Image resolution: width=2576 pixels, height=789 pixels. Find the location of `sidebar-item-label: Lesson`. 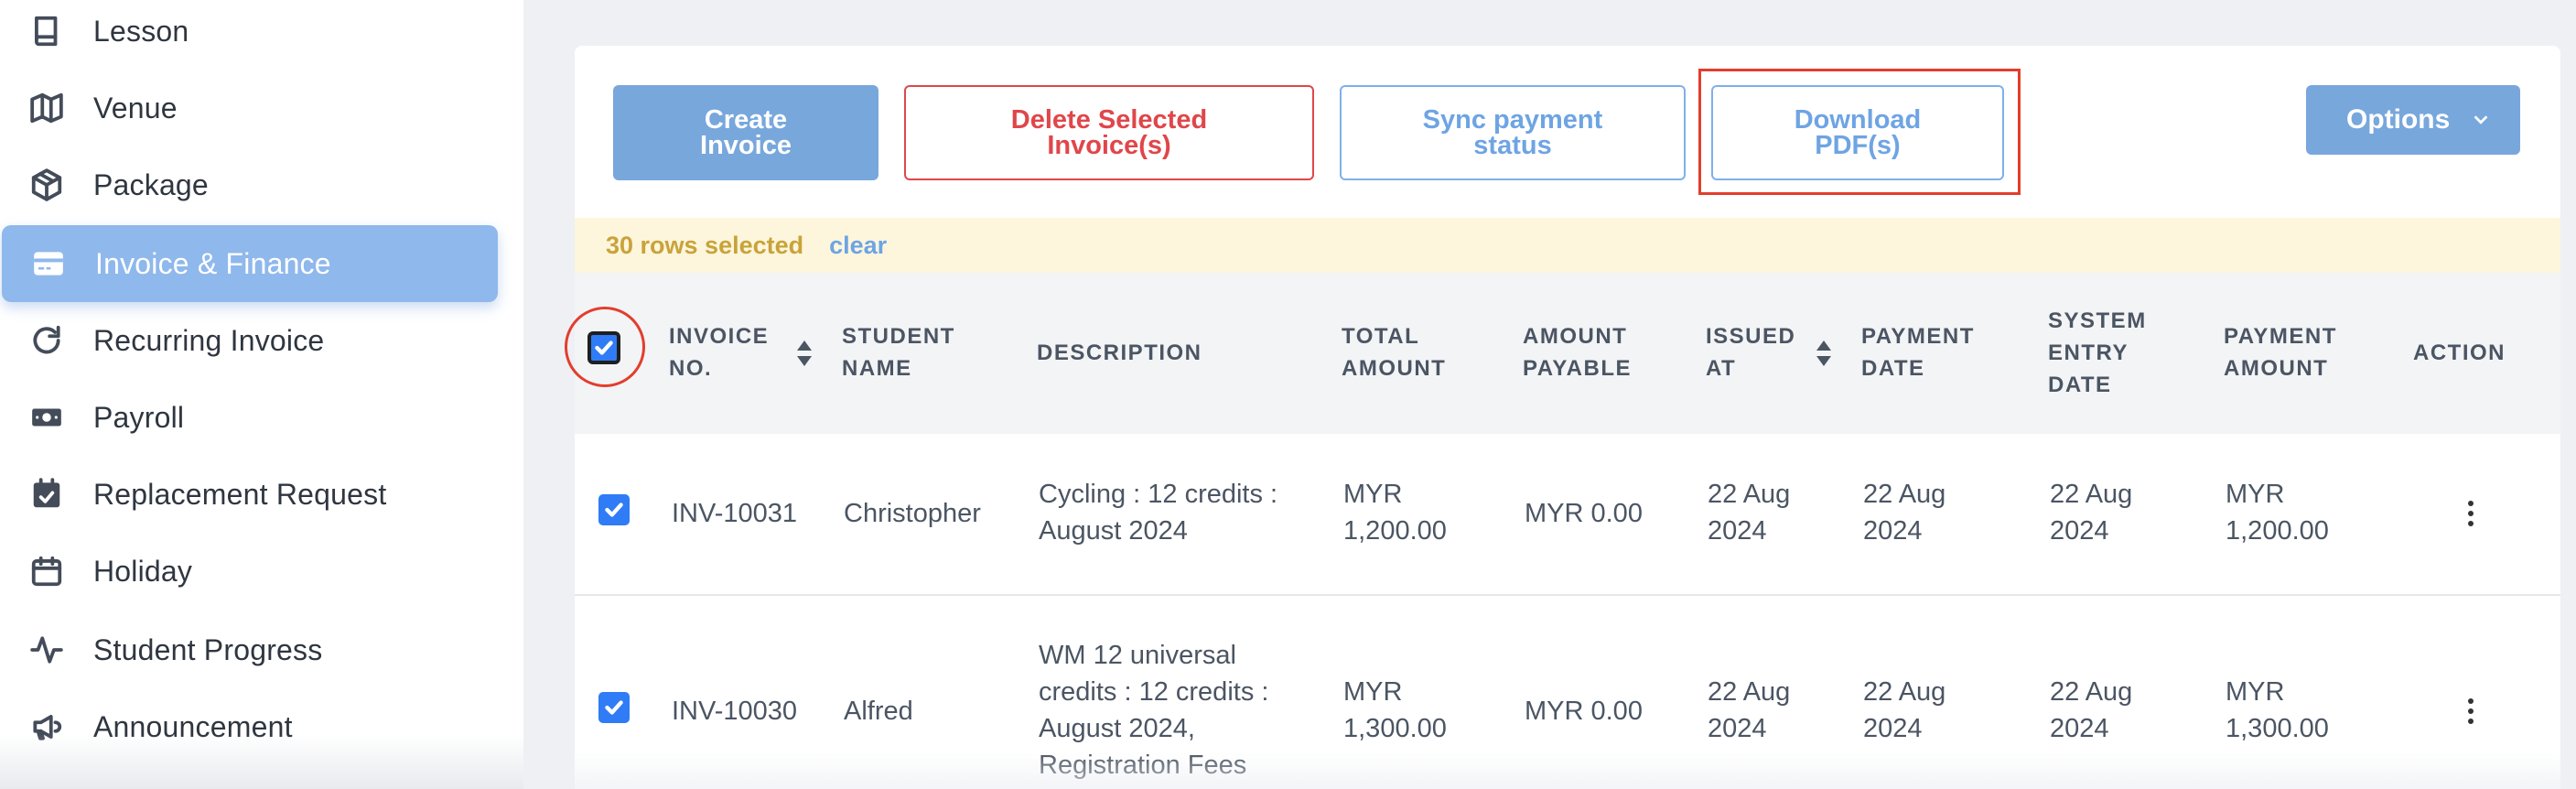

sidebar-item-label: Lesson is located at coordinates (141, 31).